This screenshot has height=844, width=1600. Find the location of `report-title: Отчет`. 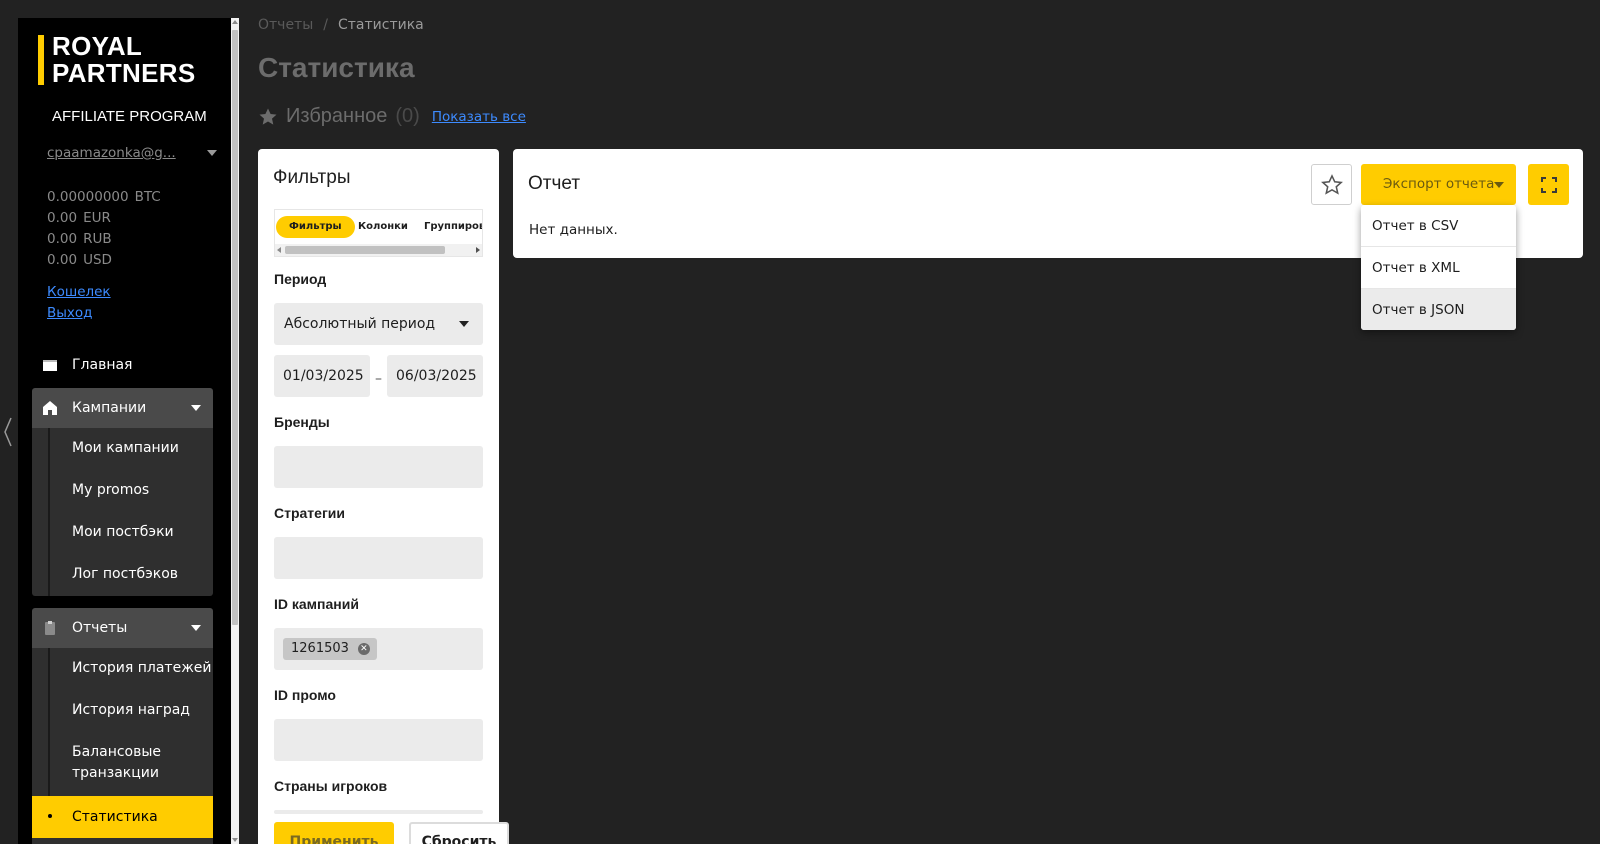

report-title: Отчет is located at coordinates (554, 183).